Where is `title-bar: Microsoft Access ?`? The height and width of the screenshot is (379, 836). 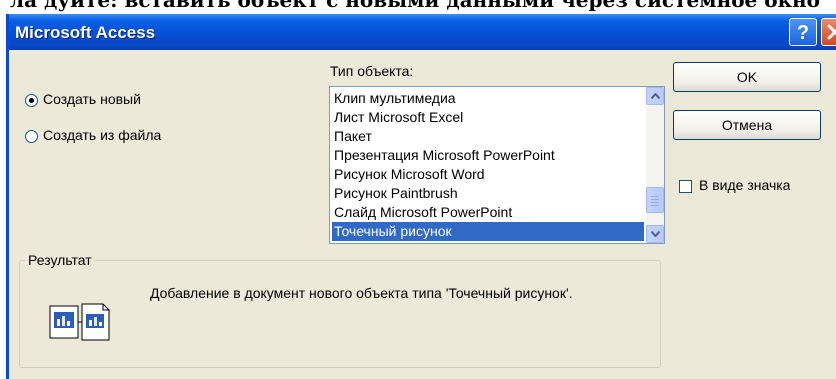
title-bar: Microsoft Access ? is located at coordinates (422, 32).